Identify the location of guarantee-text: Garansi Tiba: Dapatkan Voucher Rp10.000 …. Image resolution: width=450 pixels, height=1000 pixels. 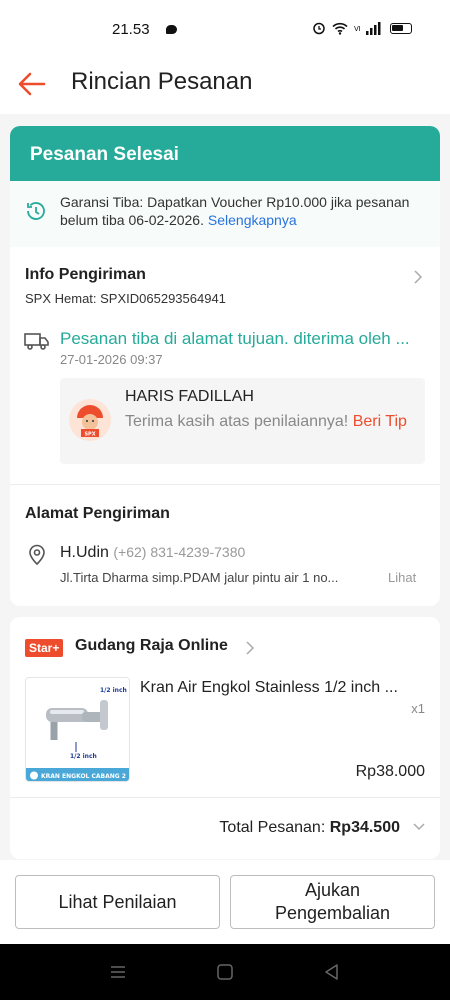
(240, 211).